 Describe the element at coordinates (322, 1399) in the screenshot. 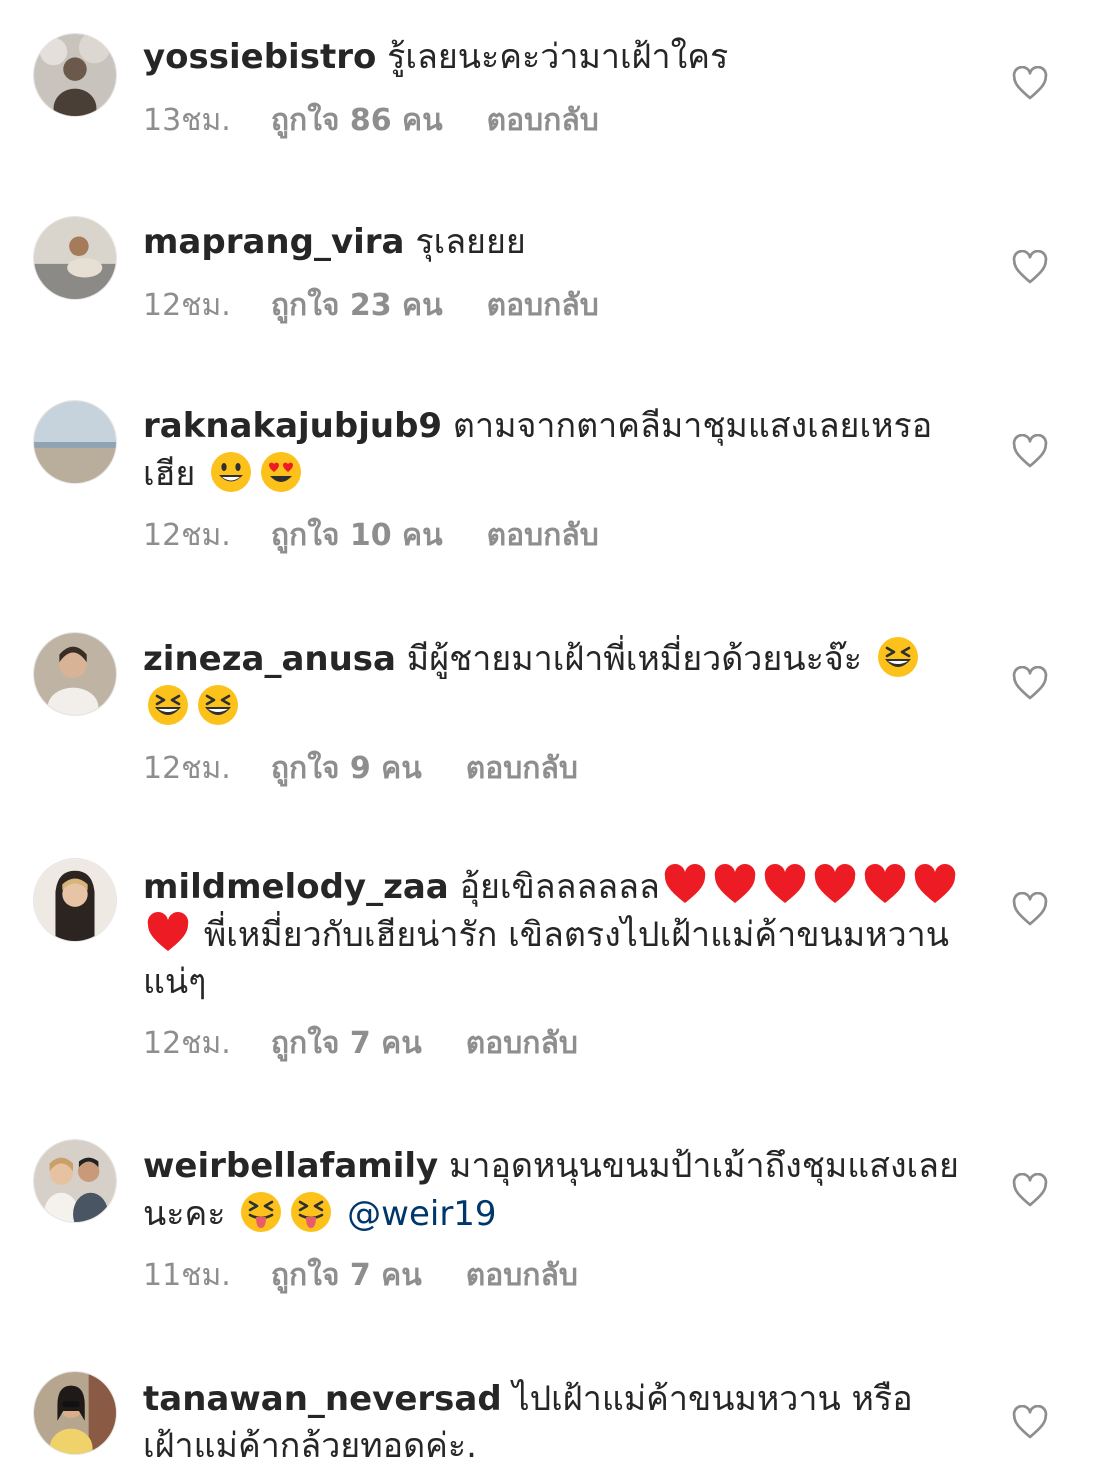

I see `comment-username: tanawan_neversad` at that location.